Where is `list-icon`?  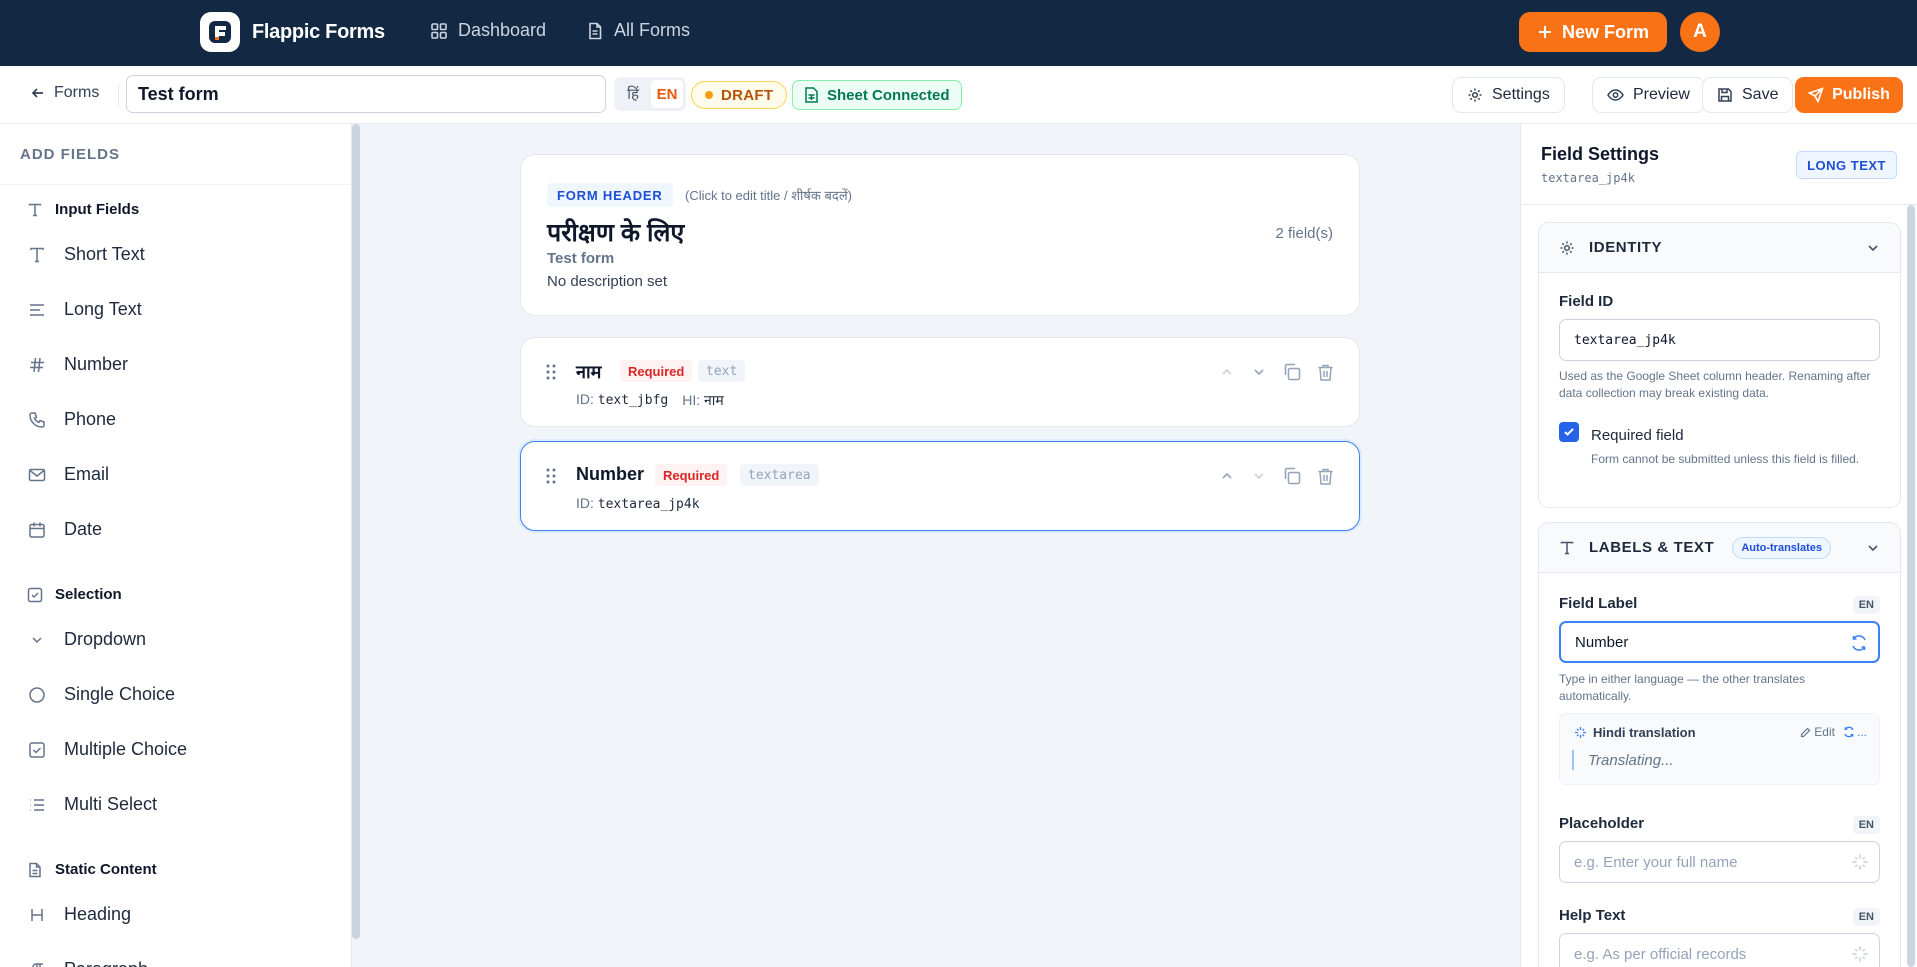
list-icon is located at coordinates (37, 804).